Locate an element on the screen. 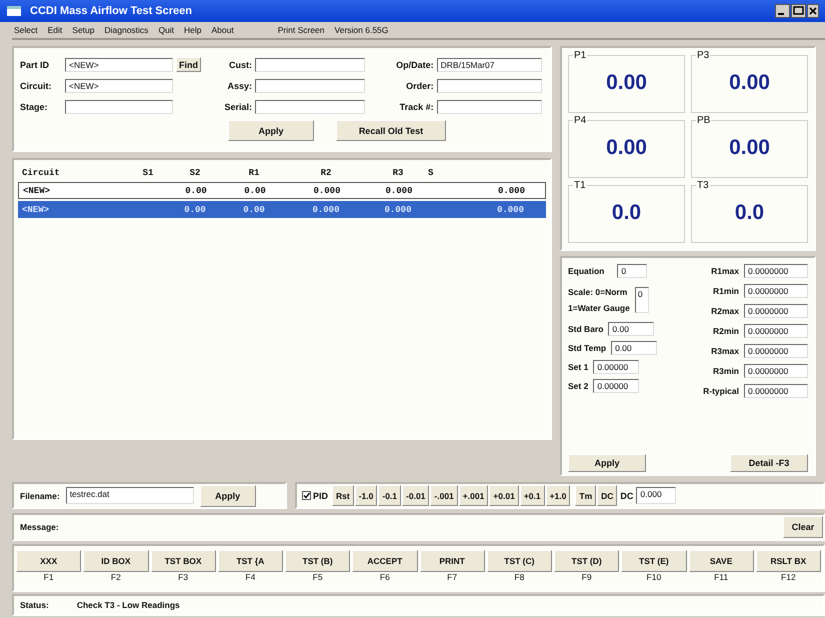 The height and width of the screenshot is (618, 825). field-label: Cust: is located at coordinates (240, 65).